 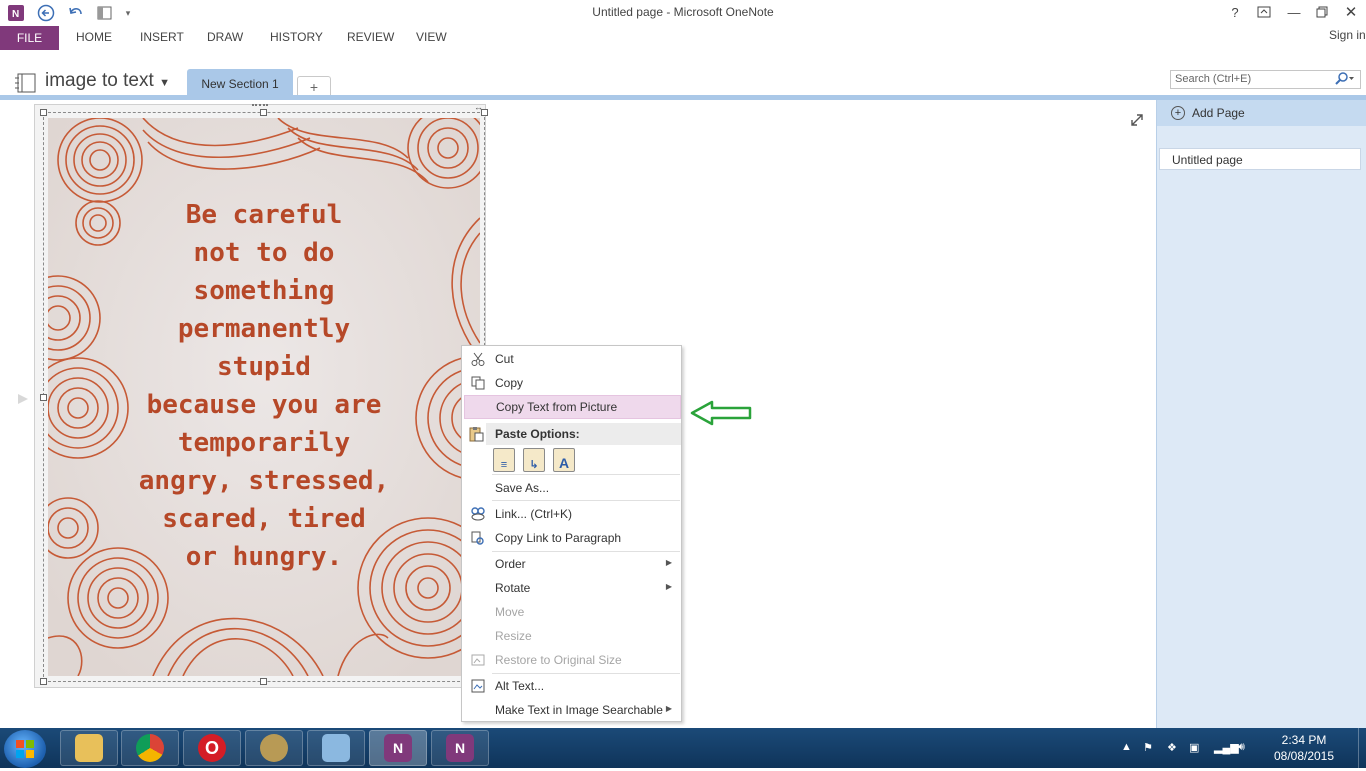 I want to click on tab-file: FILE, so click(x=29, y=38).